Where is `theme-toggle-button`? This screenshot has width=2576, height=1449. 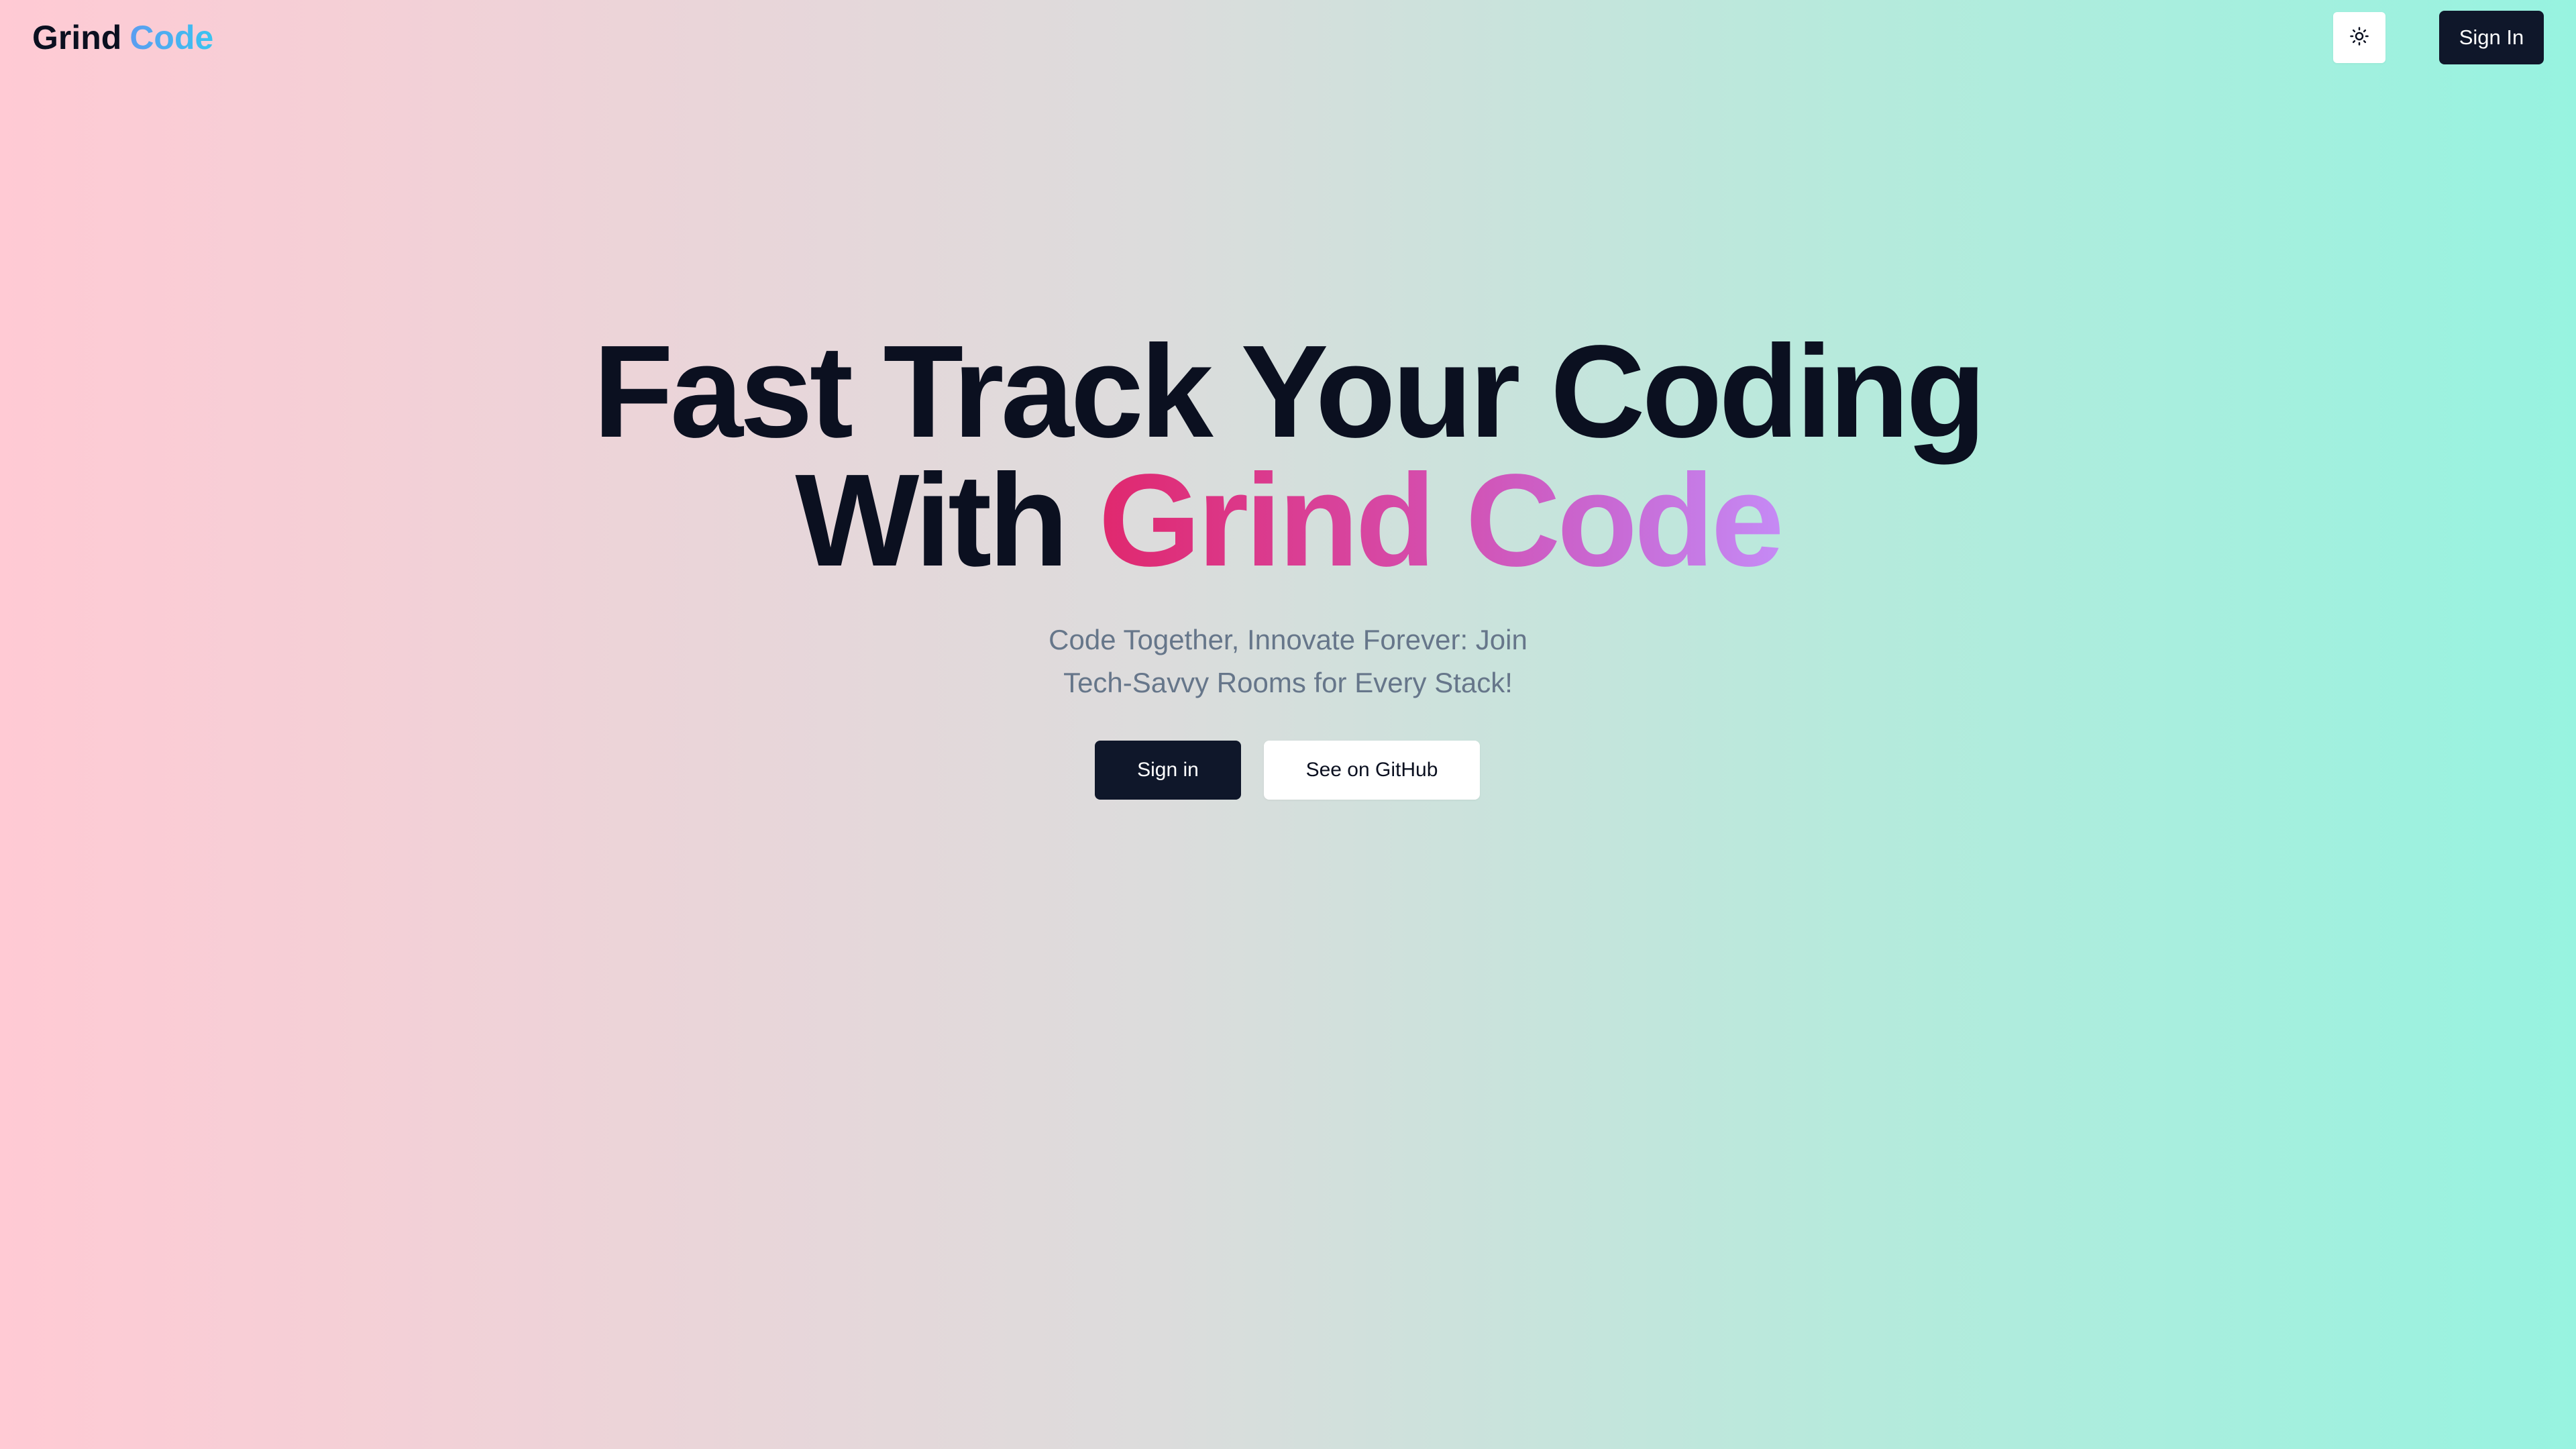 theme-toggle-button is located at coordinates (2359, 37).